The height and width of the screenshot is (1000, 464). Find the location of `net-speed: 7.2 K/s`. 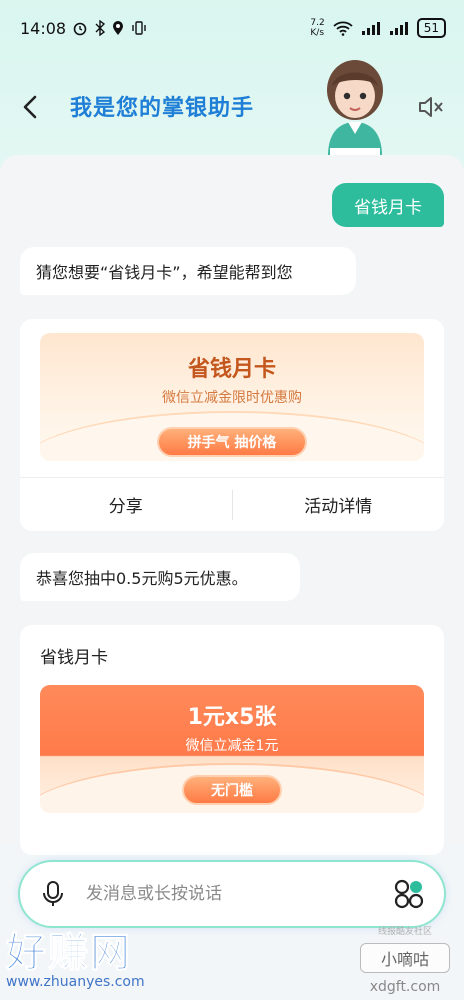

net-speed: 7.2 K/s is located at coordinates (317, 28).